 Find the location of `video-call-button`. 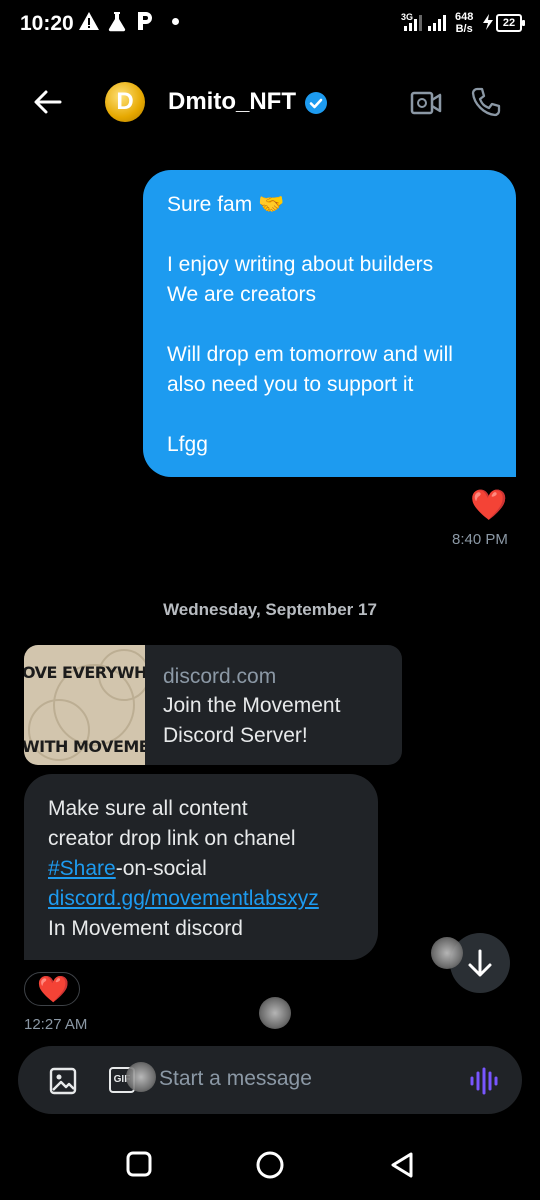

video-call-button is located at coordinates (426, 105).